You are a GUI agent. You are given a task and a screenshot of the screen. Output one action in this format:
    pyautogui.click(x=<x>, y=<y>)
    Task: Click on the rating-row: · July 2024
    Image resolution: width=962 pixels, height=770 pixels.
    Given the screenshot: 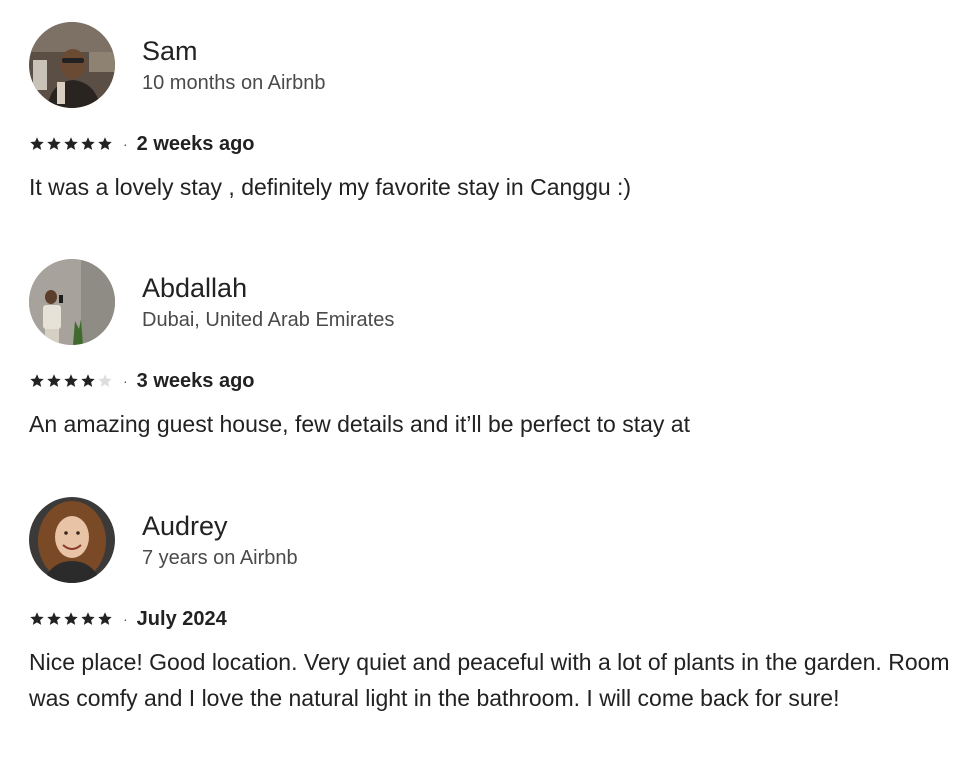 What is the action you would take?
    pyautogui.click(x=491, y=619)
    